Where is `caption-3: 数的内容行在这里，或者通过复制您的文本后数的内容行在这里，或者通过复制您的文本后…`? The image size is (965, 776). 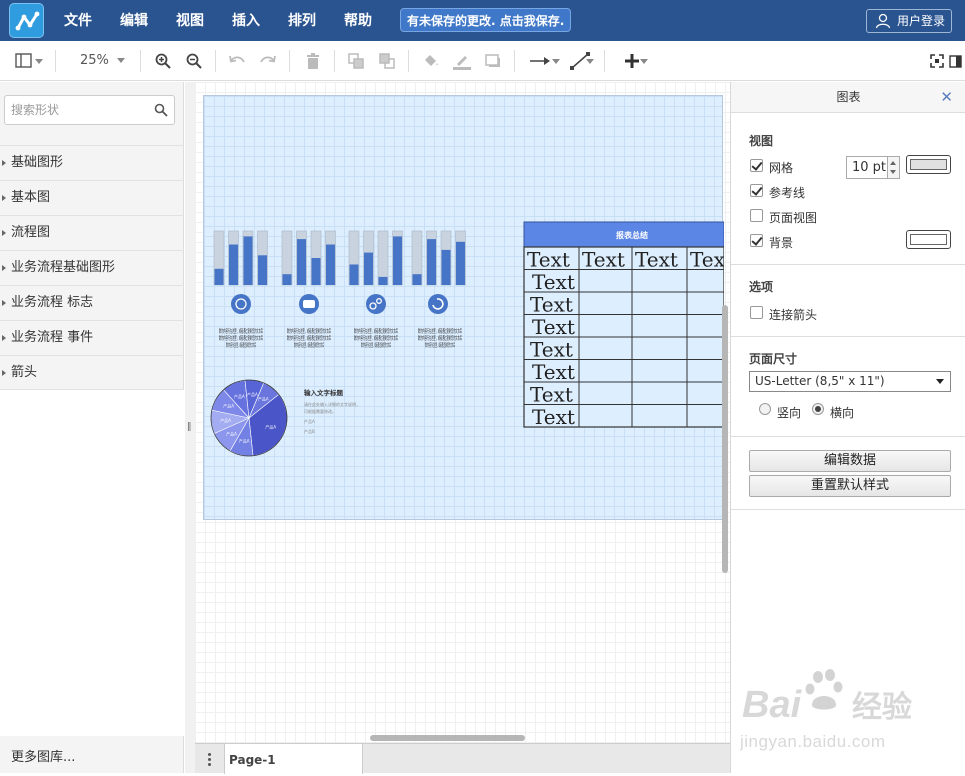
caption-3: 数的内容行在这里，或者通过复制您的文本后数的内容行在这里，或者通过复制您的文本后… is located at coordinates (376, 338).